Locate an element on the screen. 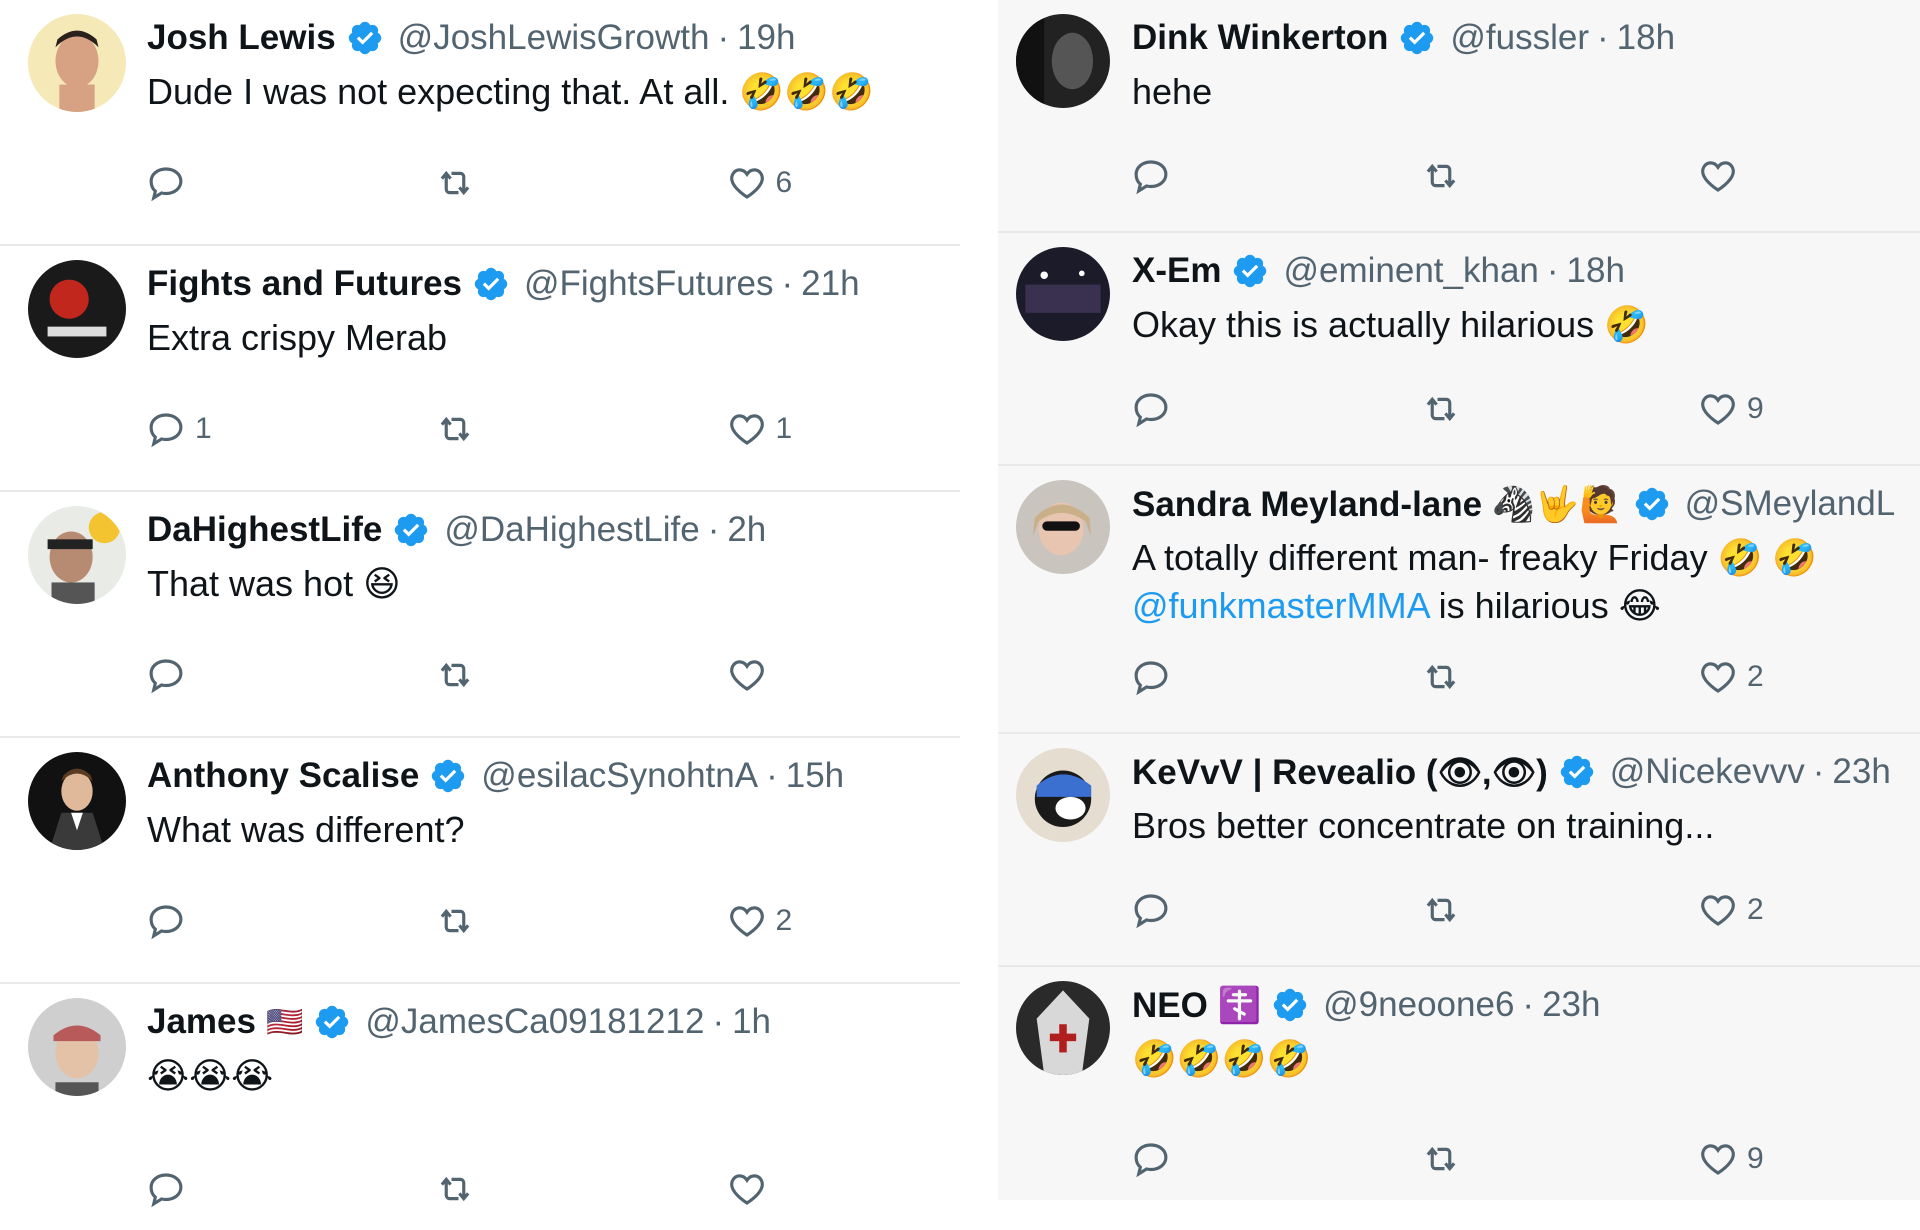  action-bar: 1 1 is located at coordinates (495, 429).